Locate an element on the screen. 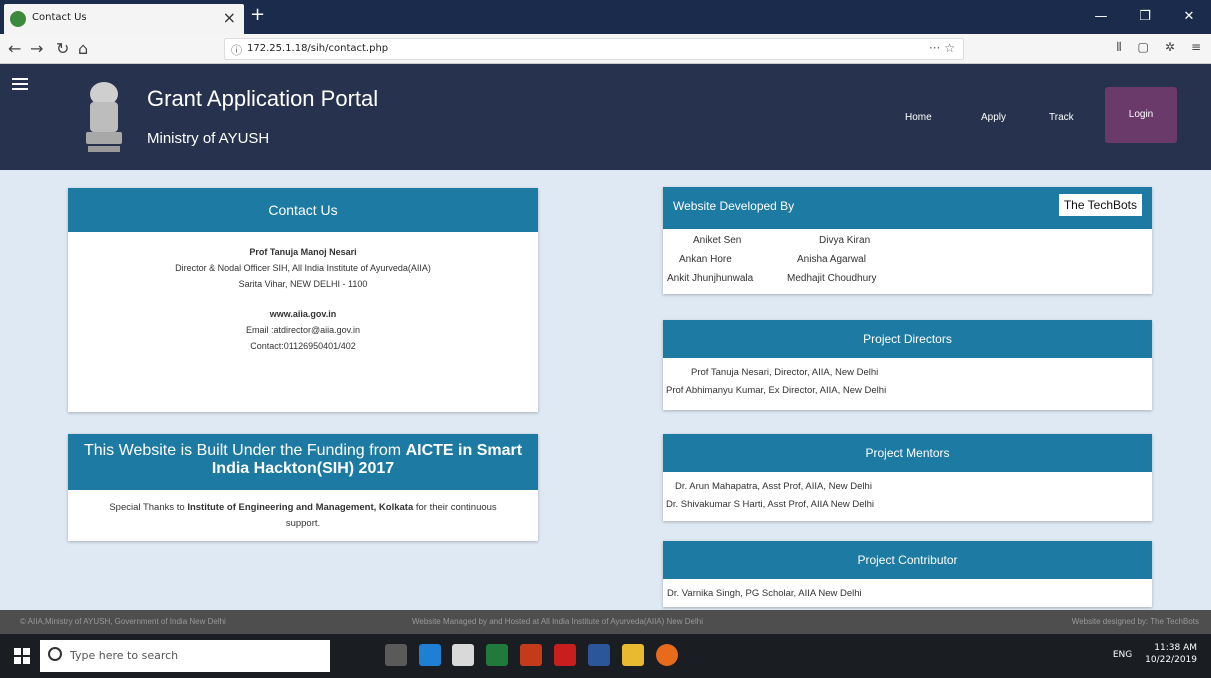  edge-icon is located at coordinates (430, 655).